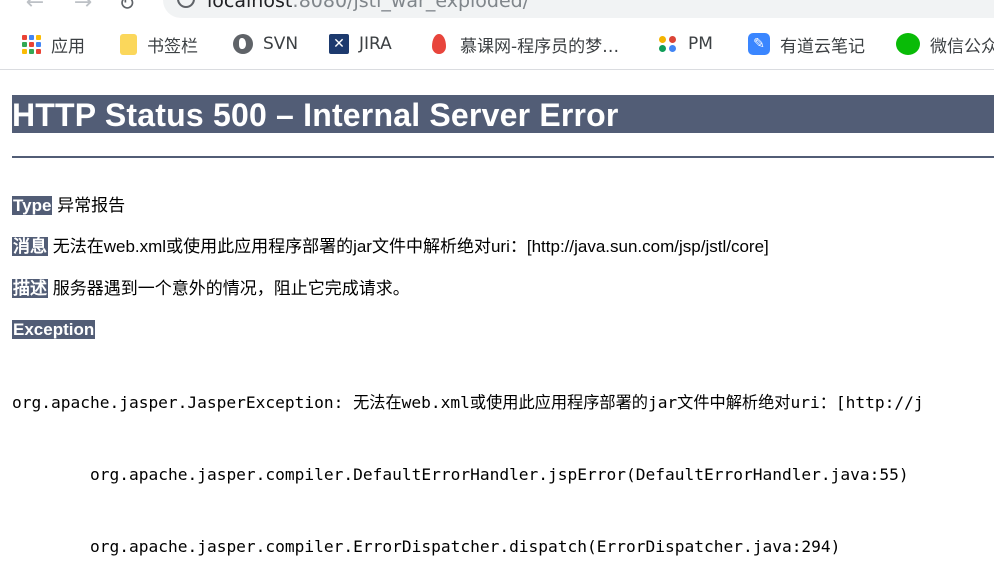  Describe the element at coordinates (250, 6) in the screenshot. I see `url-host: localhost` at that location.